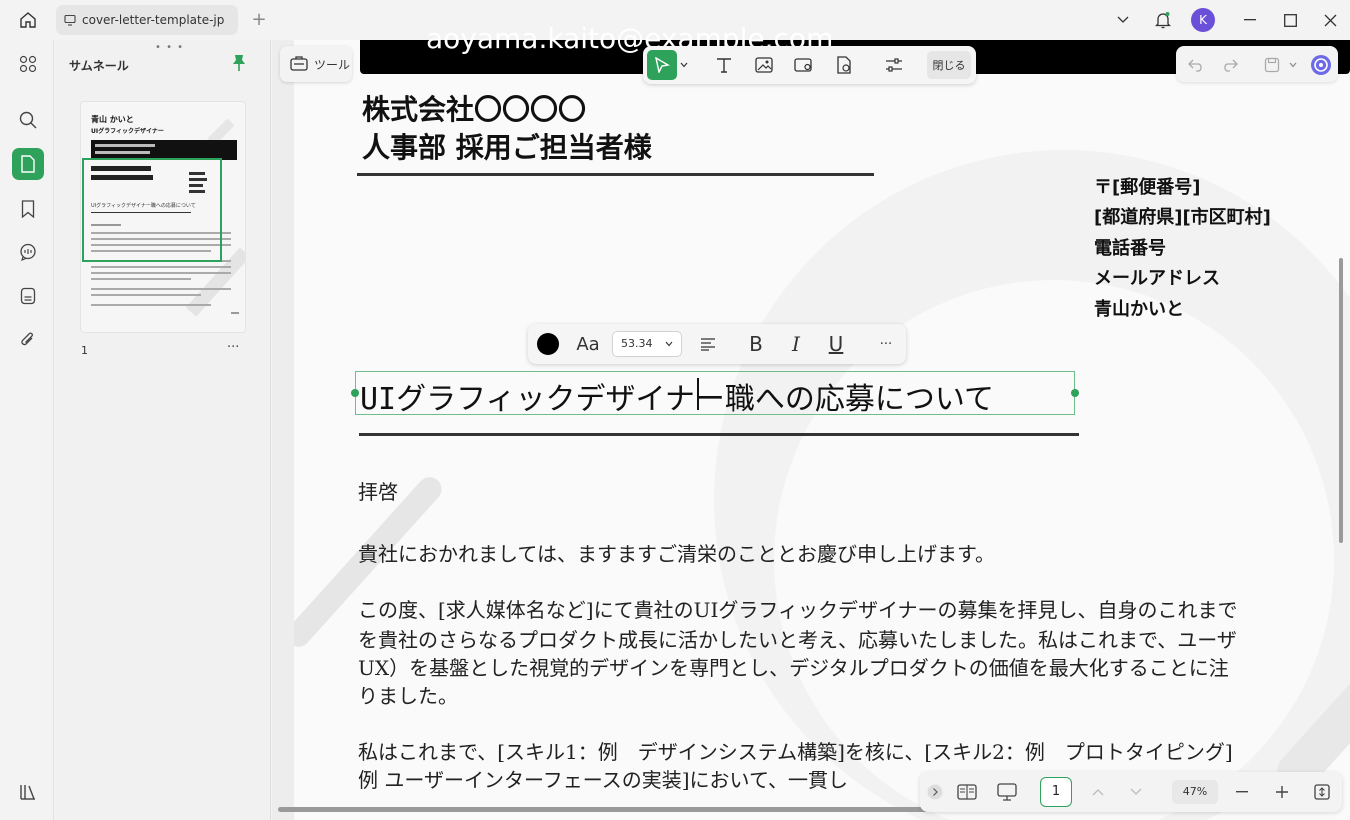  What do you see at coordinates (507, 147) in the screenshot?
I see `department-name: 人事部 採用ご担当者様` at bounding box center [507, 147].